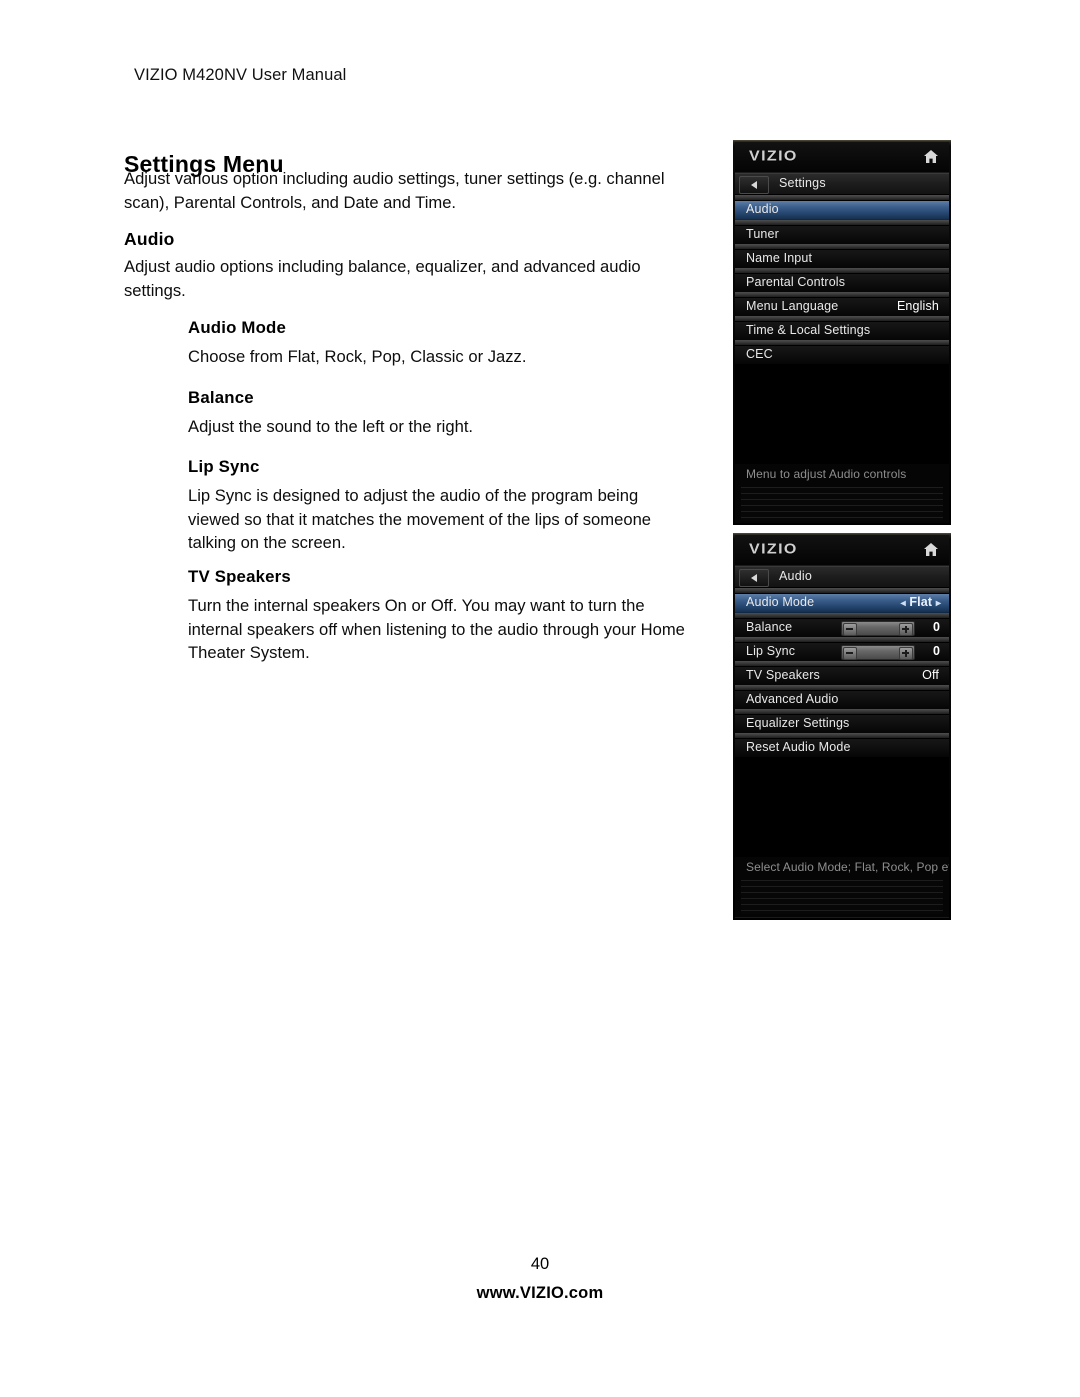 This screenshot has width=1080, height=1397. Describe the element at coordinates (842, 700) in the screenshot. I see `osd-row-advanced-audio: Advanced Audio` at that location.